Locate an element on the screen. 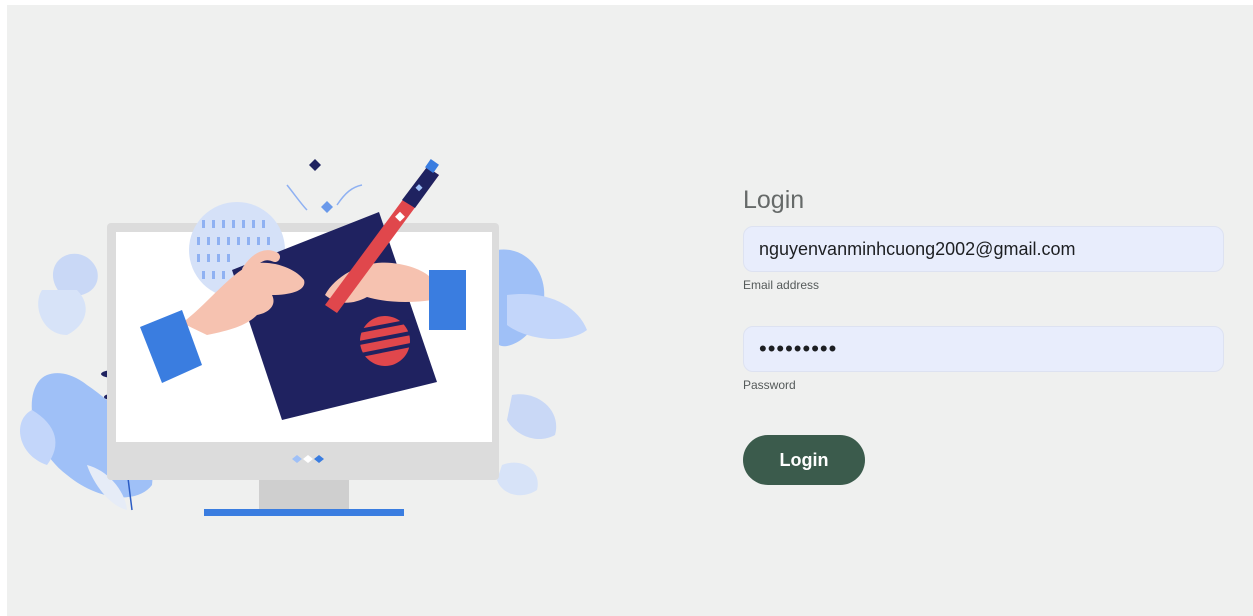 This screenshot has height=616, width=1253. login-title: Login is located at coordinates (774, 200).